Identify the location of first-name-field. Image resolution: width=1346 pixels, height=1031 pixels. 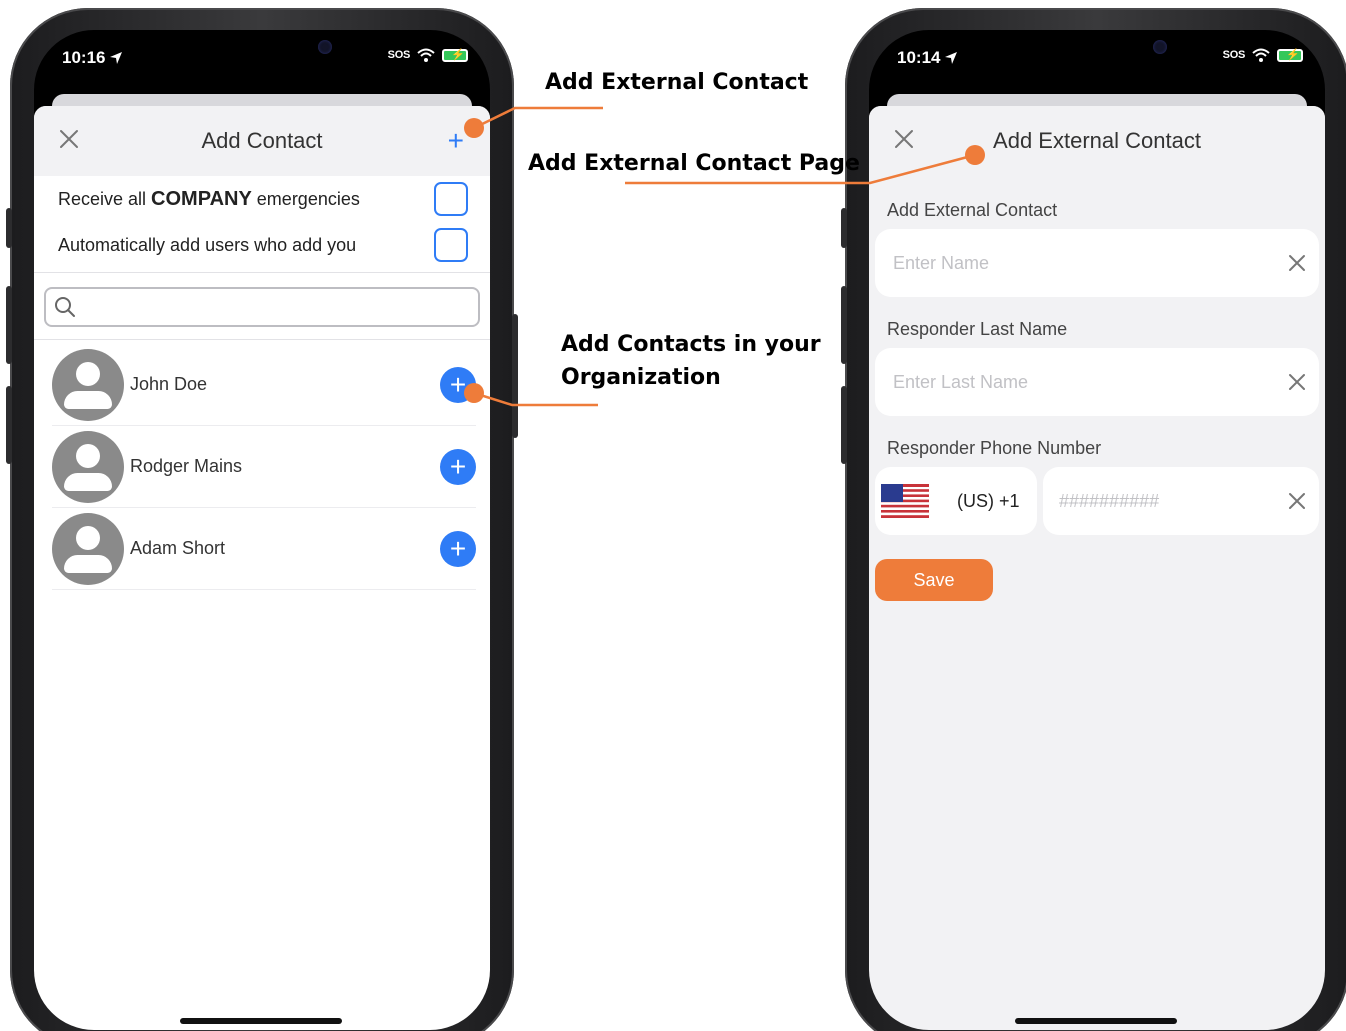
(1097, 263).